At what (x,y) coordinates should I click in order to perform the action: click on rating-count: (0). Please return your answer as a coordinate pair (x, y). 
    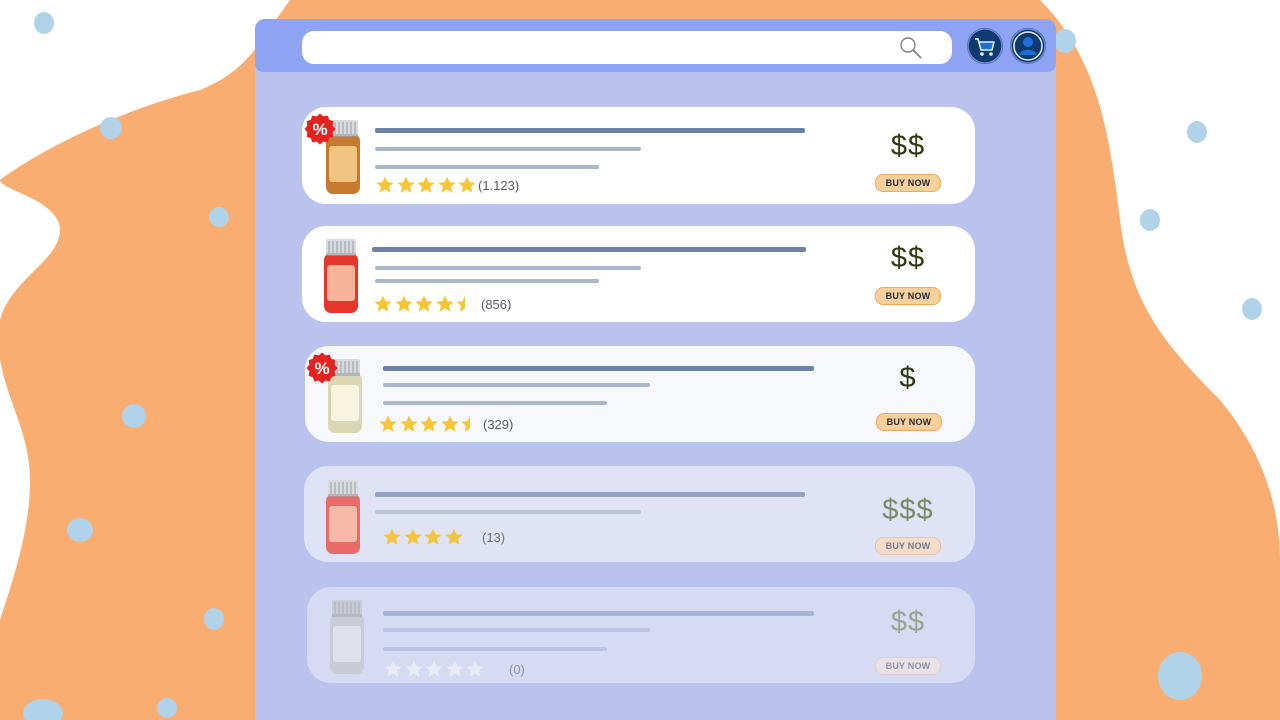
    Looking at the image, I should click on (517, 669).